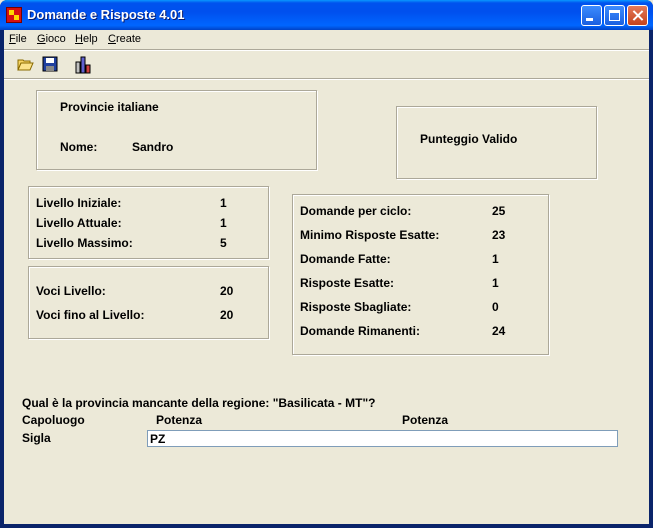 The width and height of the screenshot is (653, 528). Describe the element at coordinates (326, 79) in the screenshot. I see `toolbar-separator` at that location.